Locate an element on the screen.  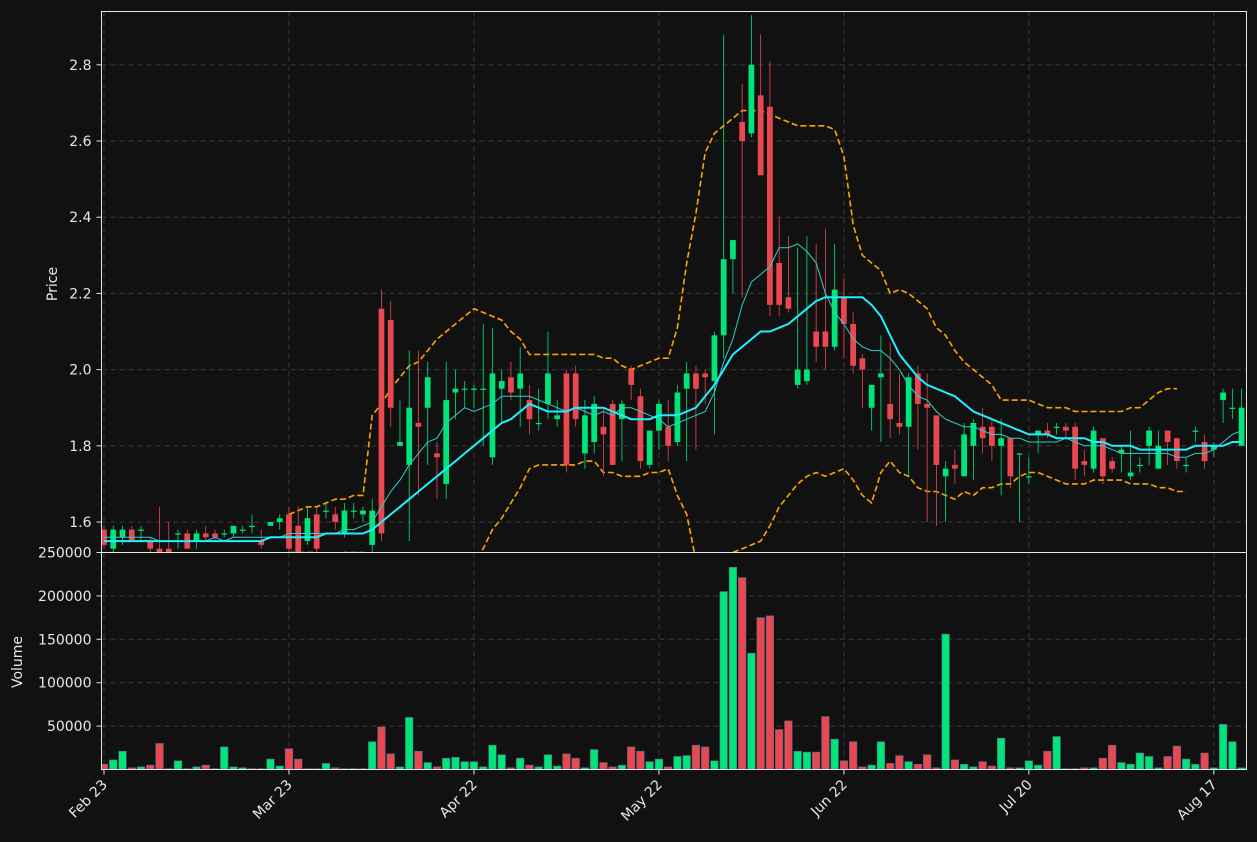
volume-axis-title: Volume is located at coordinates (18, 662).